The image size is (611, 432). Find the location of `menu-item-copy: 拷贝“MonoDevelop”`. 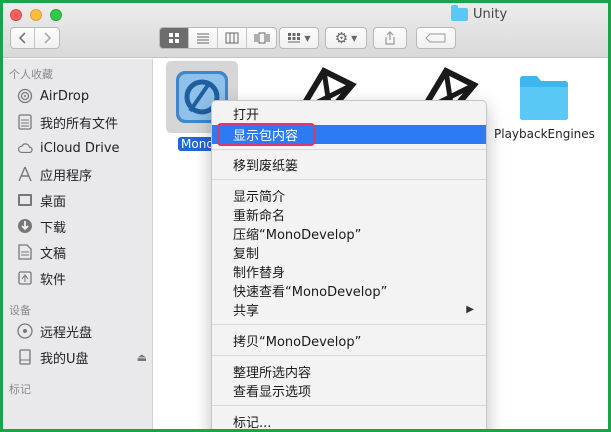

menu-item-copy: 拷贝“MonoDevelop” is located at coordinates (349, 340).